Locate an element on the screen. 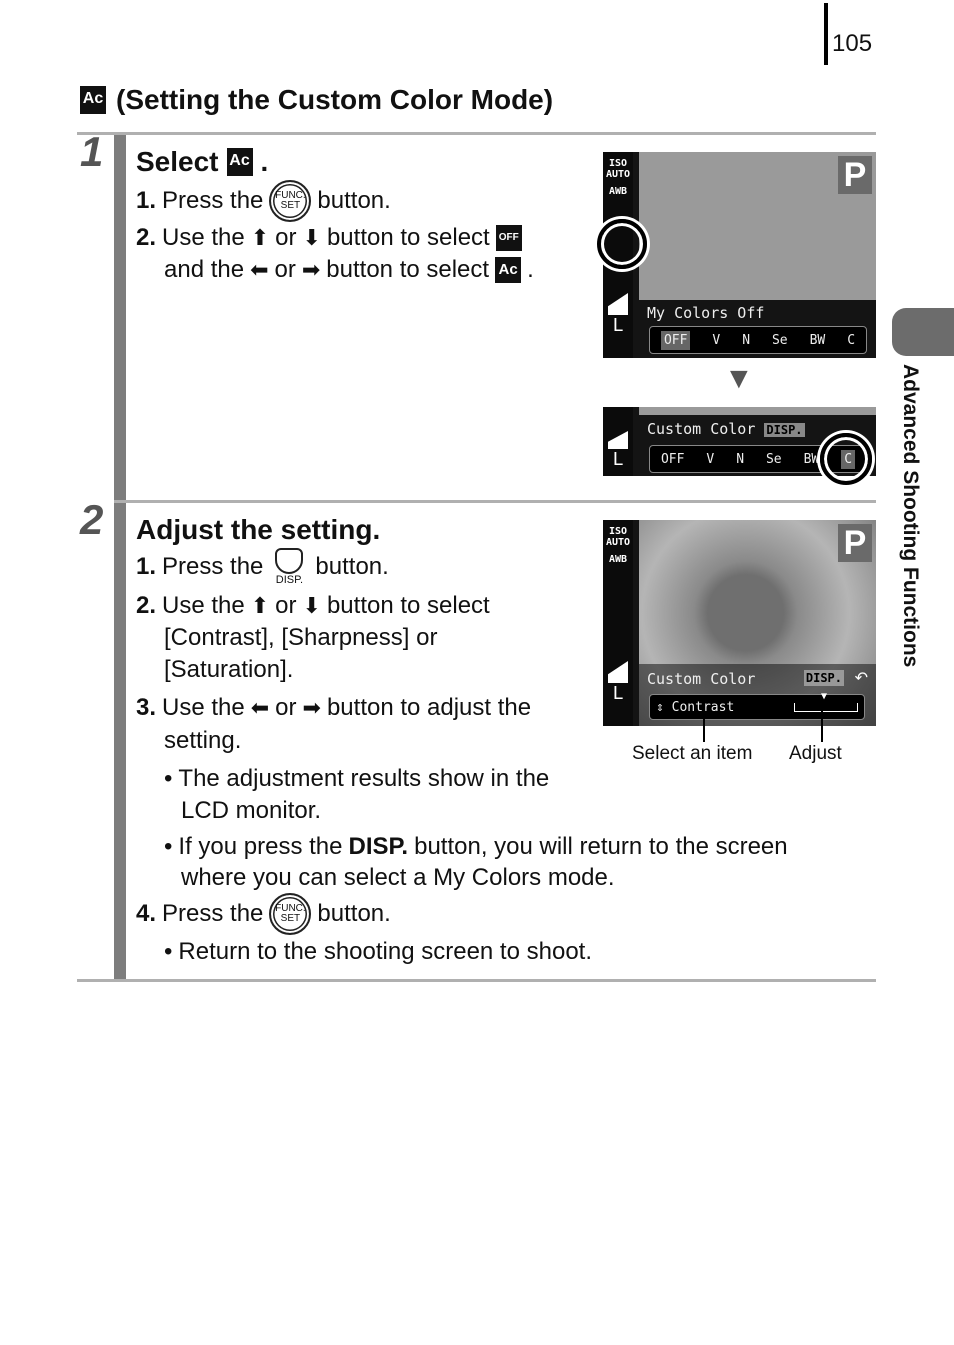 The width and height of the screenshot is (954, 1345). lcd-side-icons: L is located at coordinates (618, 441).